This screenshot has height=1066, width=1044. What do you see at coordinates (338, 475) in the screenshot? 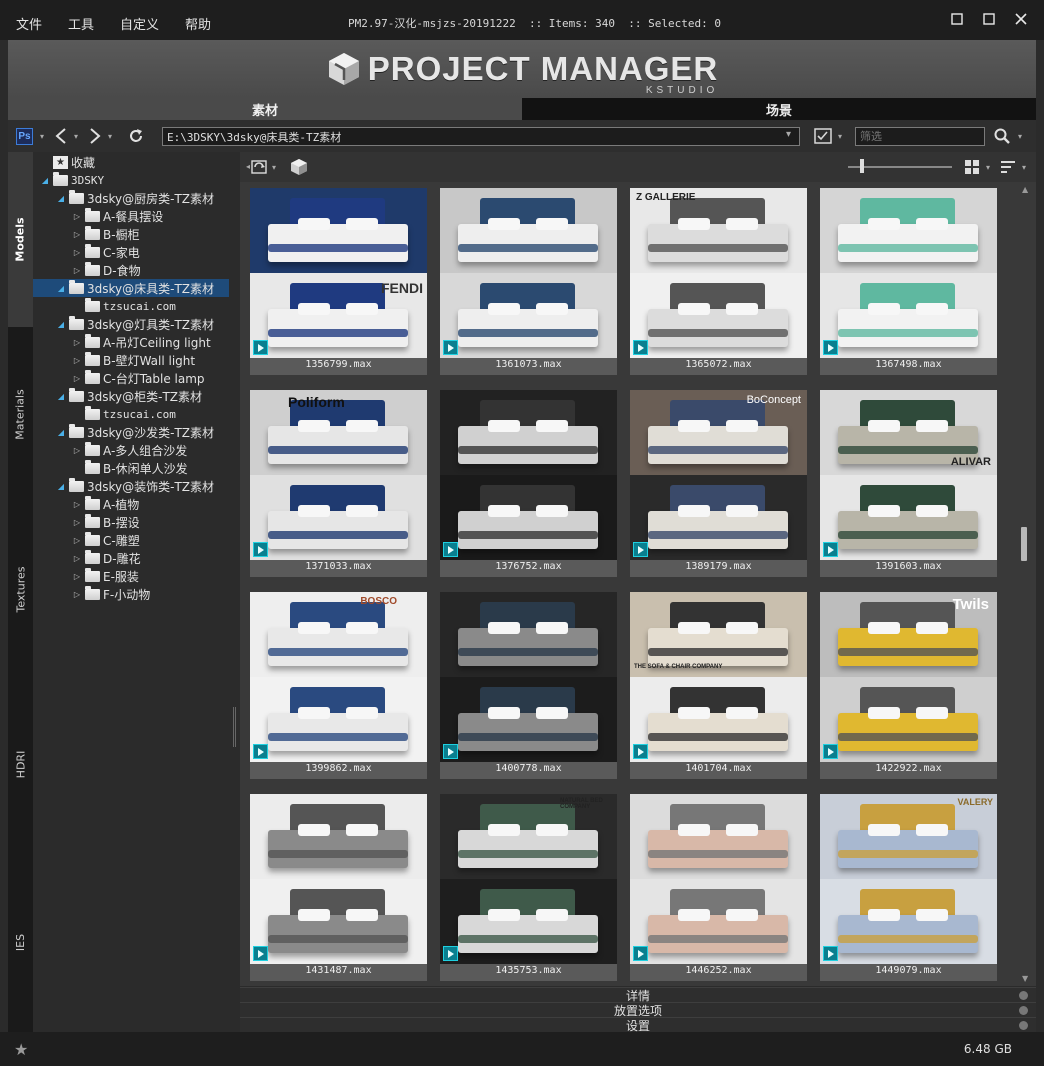
I see `asset-thumbnail: Poliform` at bounding box center [338, 475].